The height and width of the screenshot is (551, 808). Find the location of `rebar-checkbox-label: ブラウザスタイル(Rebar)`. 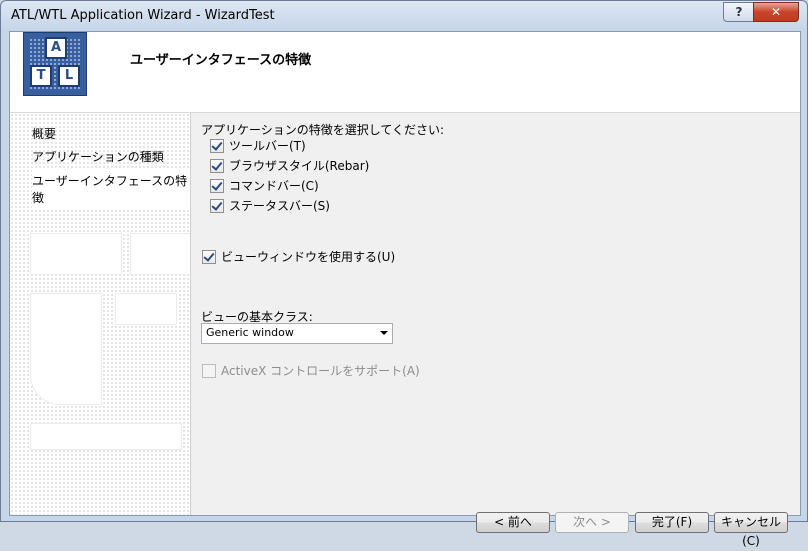

rebar-checkbox-label: ブラウザスタイル(Rebar) is located at coordinates (299, 166).